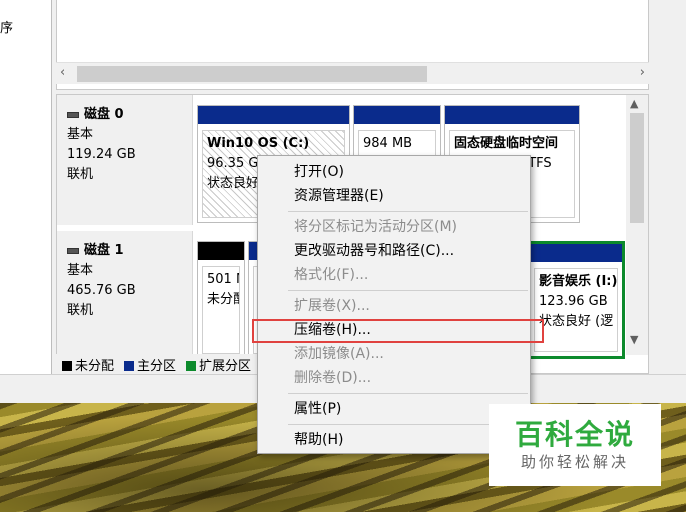  I want to click on legend-label: 主分区, so click(157, 366).